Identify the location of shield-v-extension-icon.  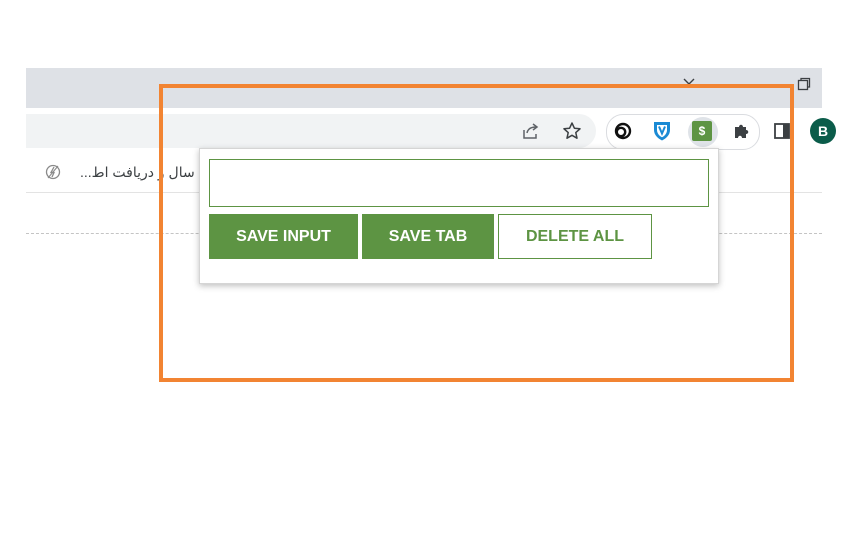
(662, 131).